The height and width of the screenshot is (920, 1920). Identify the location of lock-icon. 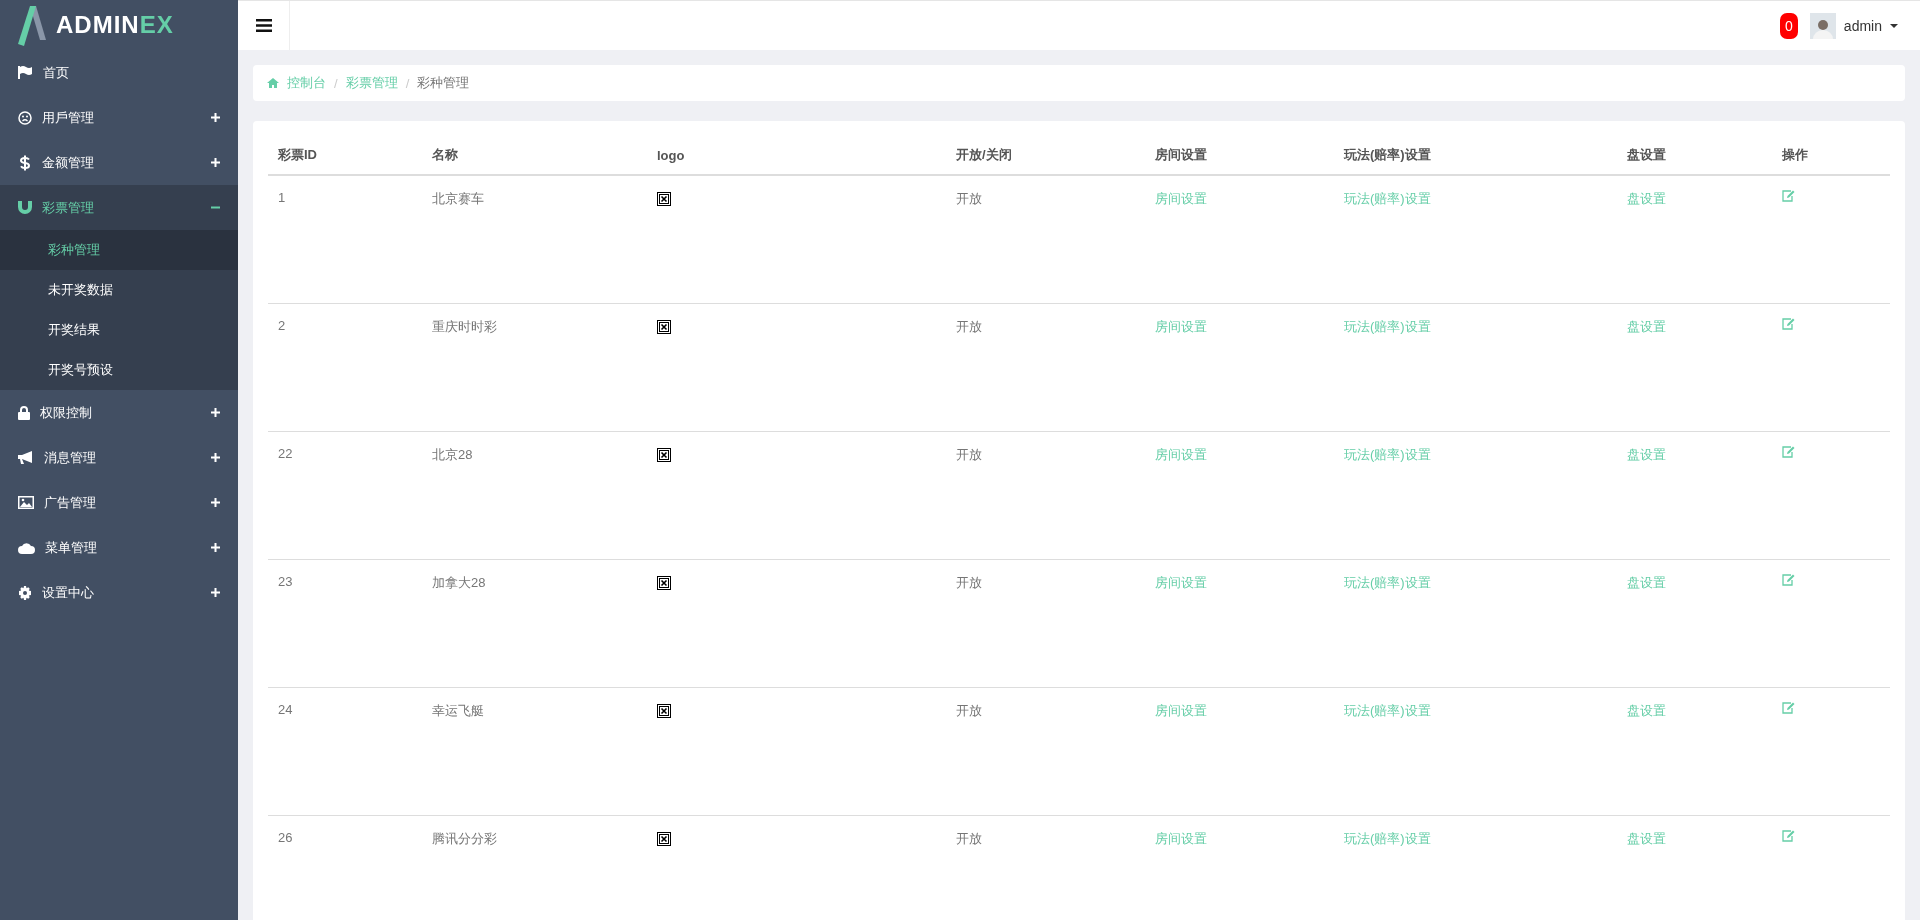
(24, 412).